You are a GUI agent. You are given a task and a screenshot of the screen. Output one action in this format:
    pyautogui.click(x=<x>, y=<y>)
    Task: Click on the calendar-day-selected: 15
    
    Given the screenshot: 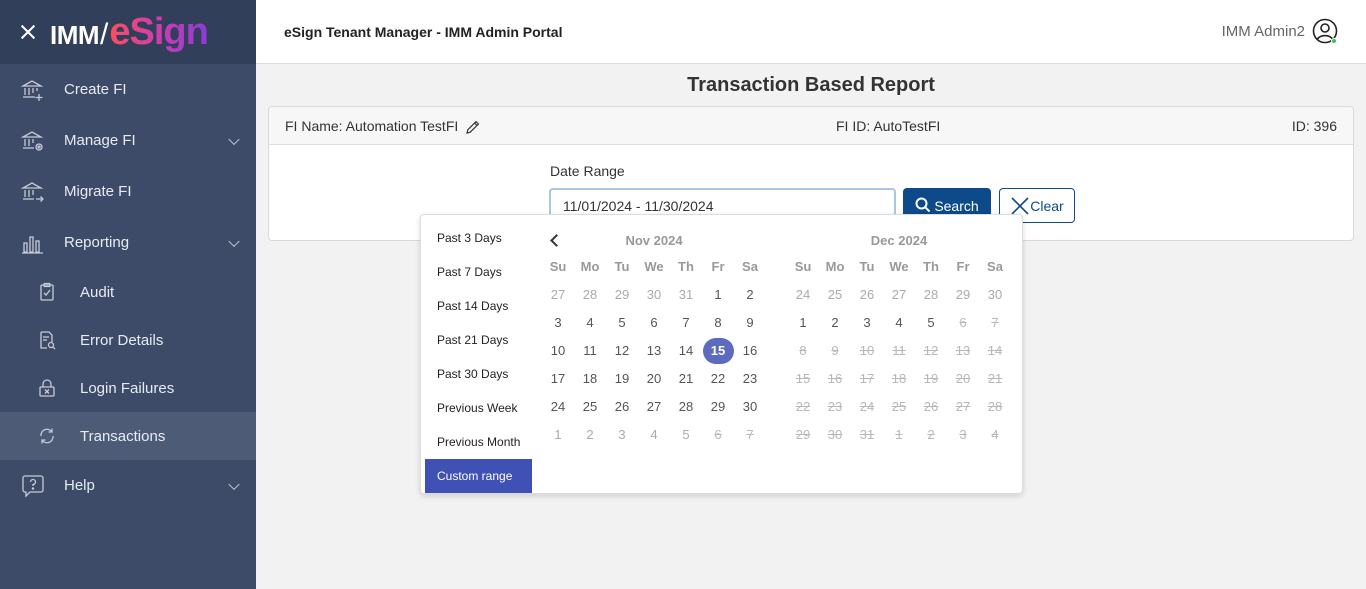 What is the action you would take?
    pyautogui.click(x=718, y=351)
    